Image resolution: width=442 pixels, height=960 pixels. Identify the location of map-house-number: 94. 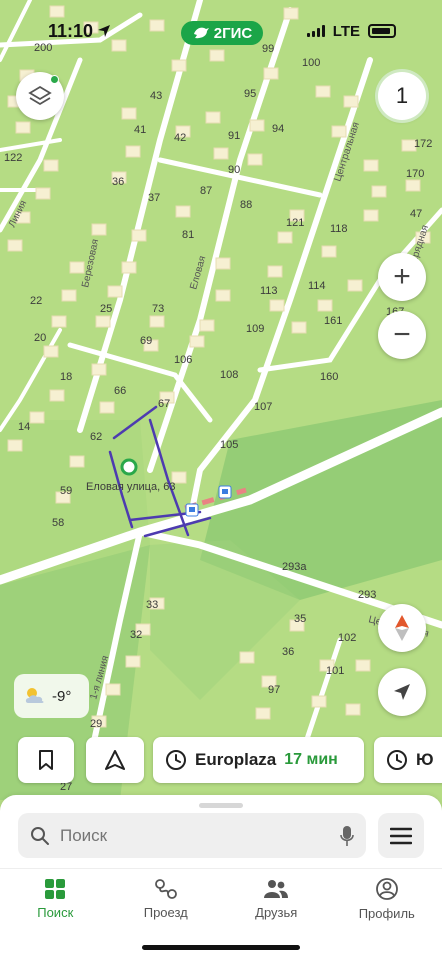
(278, 129).